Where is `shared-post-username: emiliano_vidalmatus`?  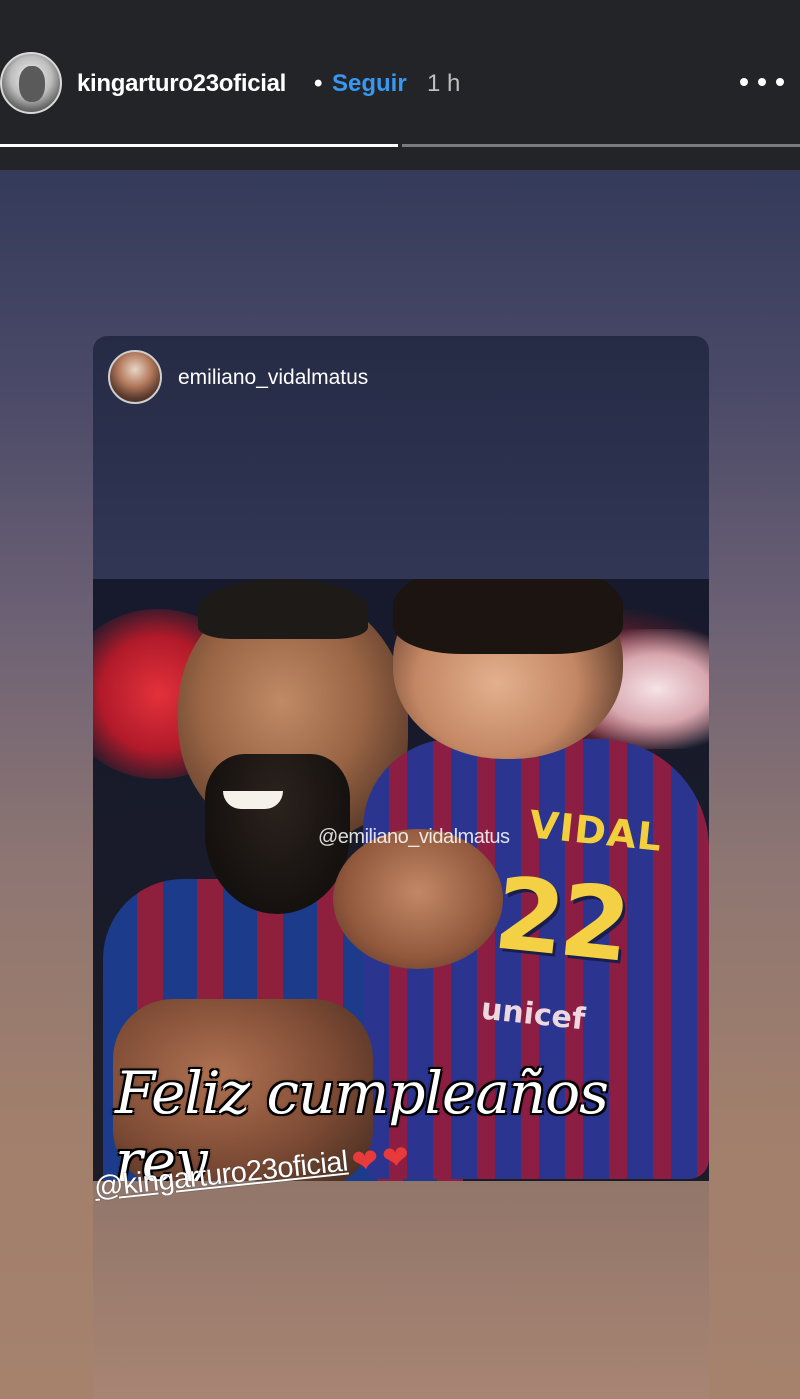 shared-post-username: emiliano_vidalmatus is located at coordinates (273, 378).